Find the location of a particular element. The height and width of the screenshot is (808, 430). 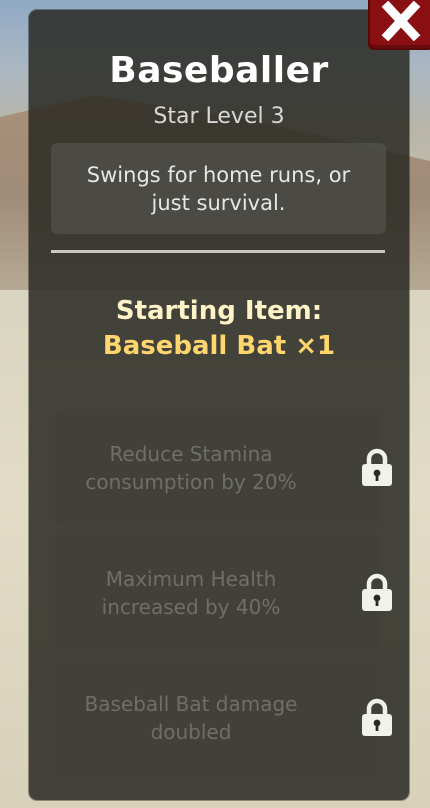

perk-text: Reduce Stamina consumption by 20% is located at coordinates (191, 468).